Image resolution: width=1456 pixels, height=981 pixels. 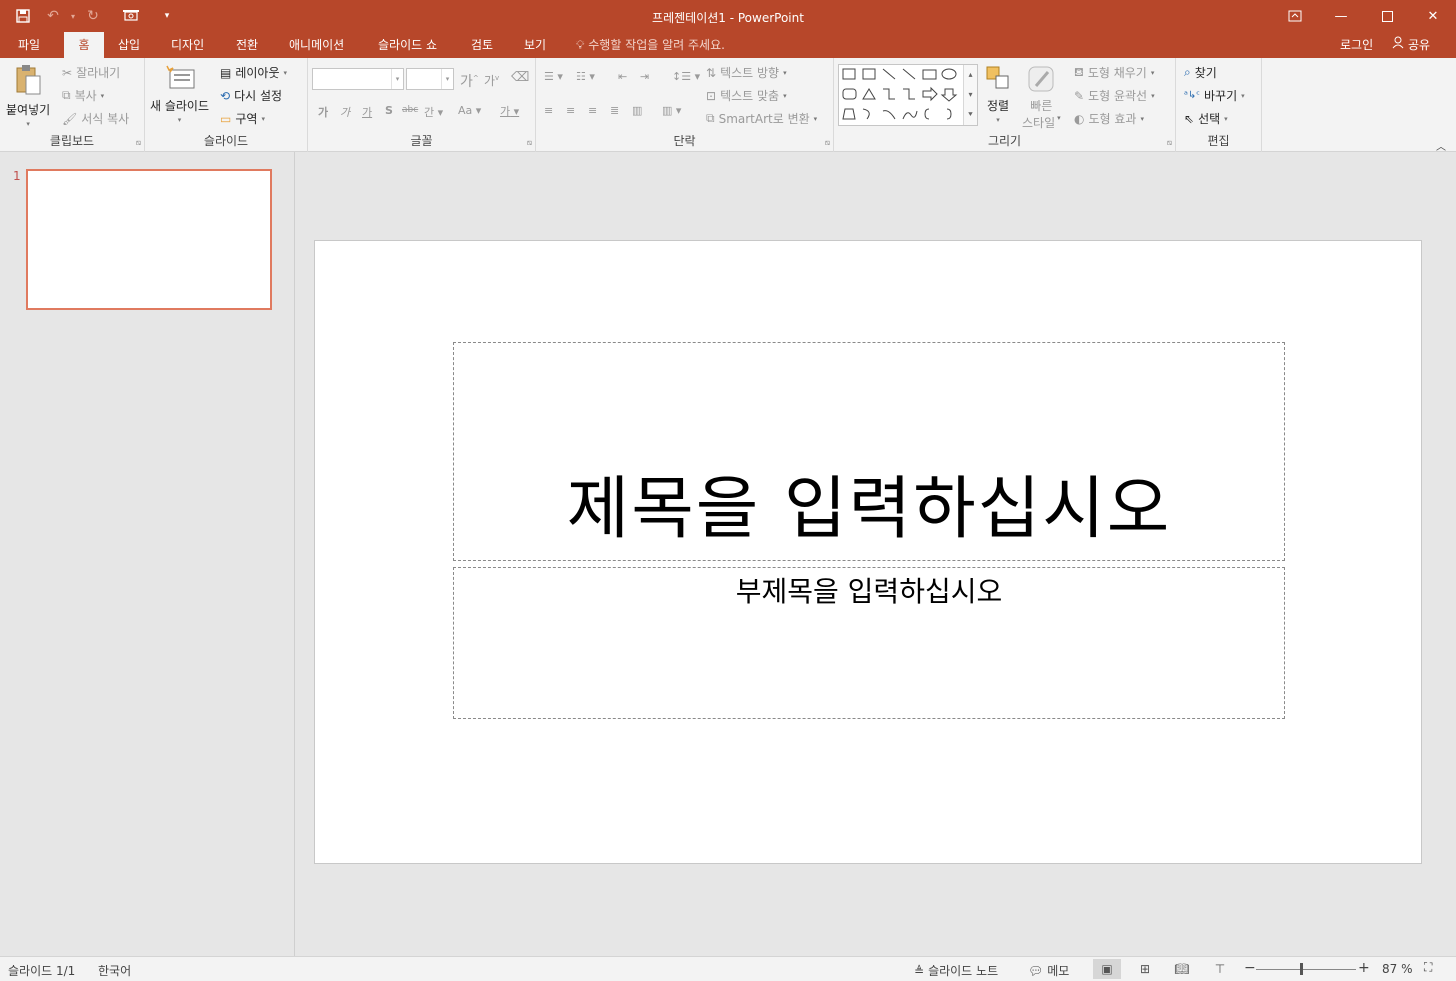 What do you see at coordinates (746, 95) in the screenshot?
I see `align-text-button: ⊡ 텍스트 맞춤 ▾` at bounding box center [746, 95].